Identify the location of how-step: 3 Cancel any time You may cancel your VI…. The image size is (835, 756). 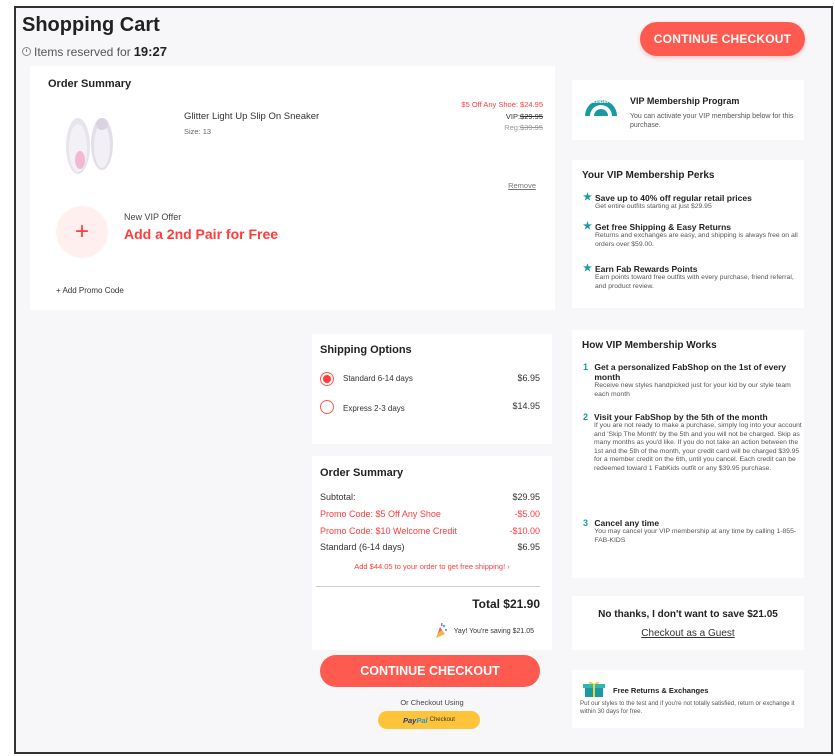
(693, 531).